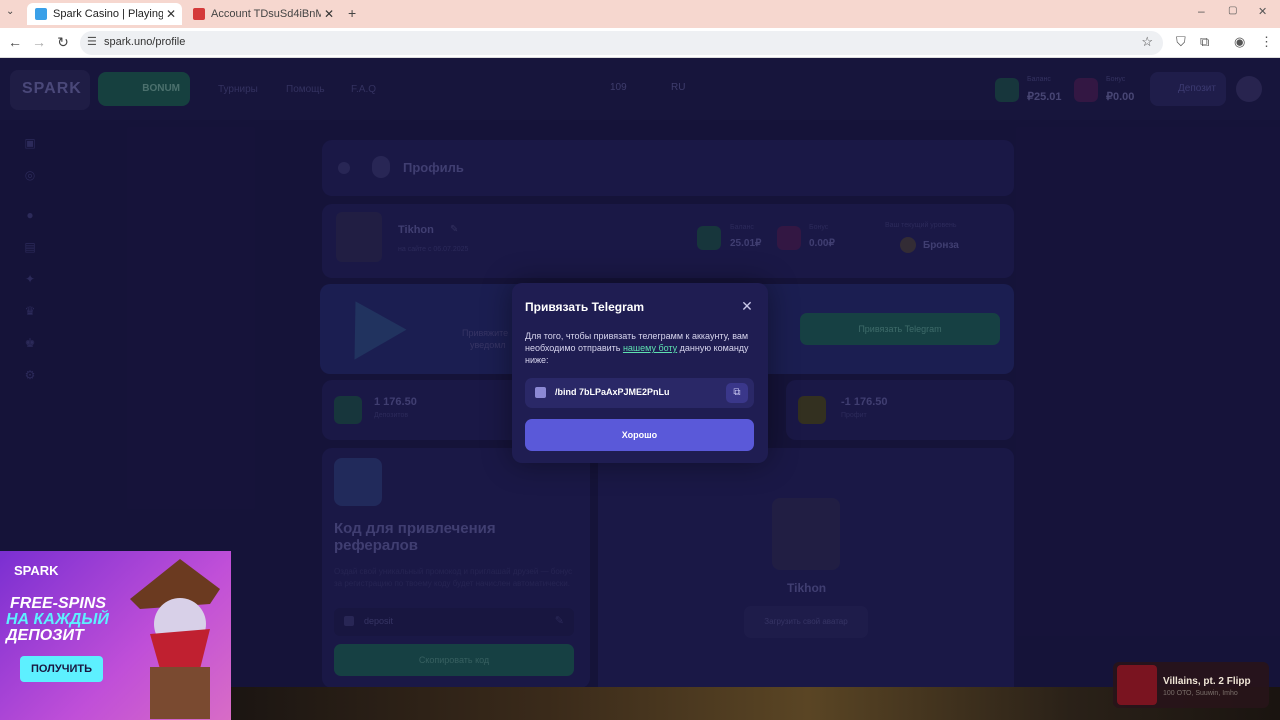 Image resolution: width=1280 pixels, height=720 pixels. Describe the element at coordinates (352, 13) in the screenshot. I see `new-tab-icon: +` at that location.